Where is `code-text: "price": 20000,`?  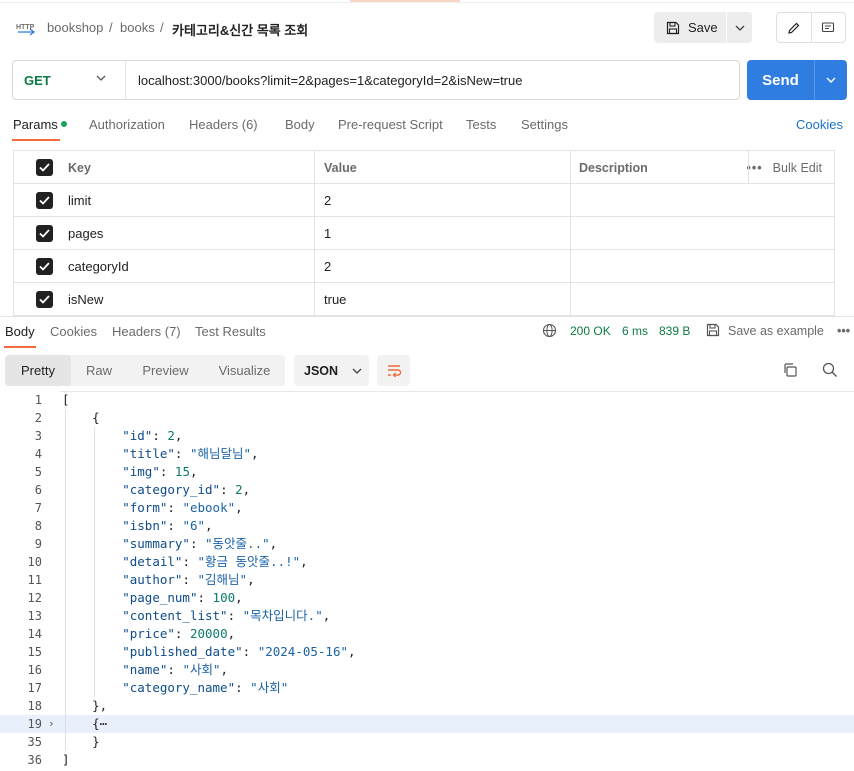 code-text: "price": 20000, is located at coordinates (179, 633).